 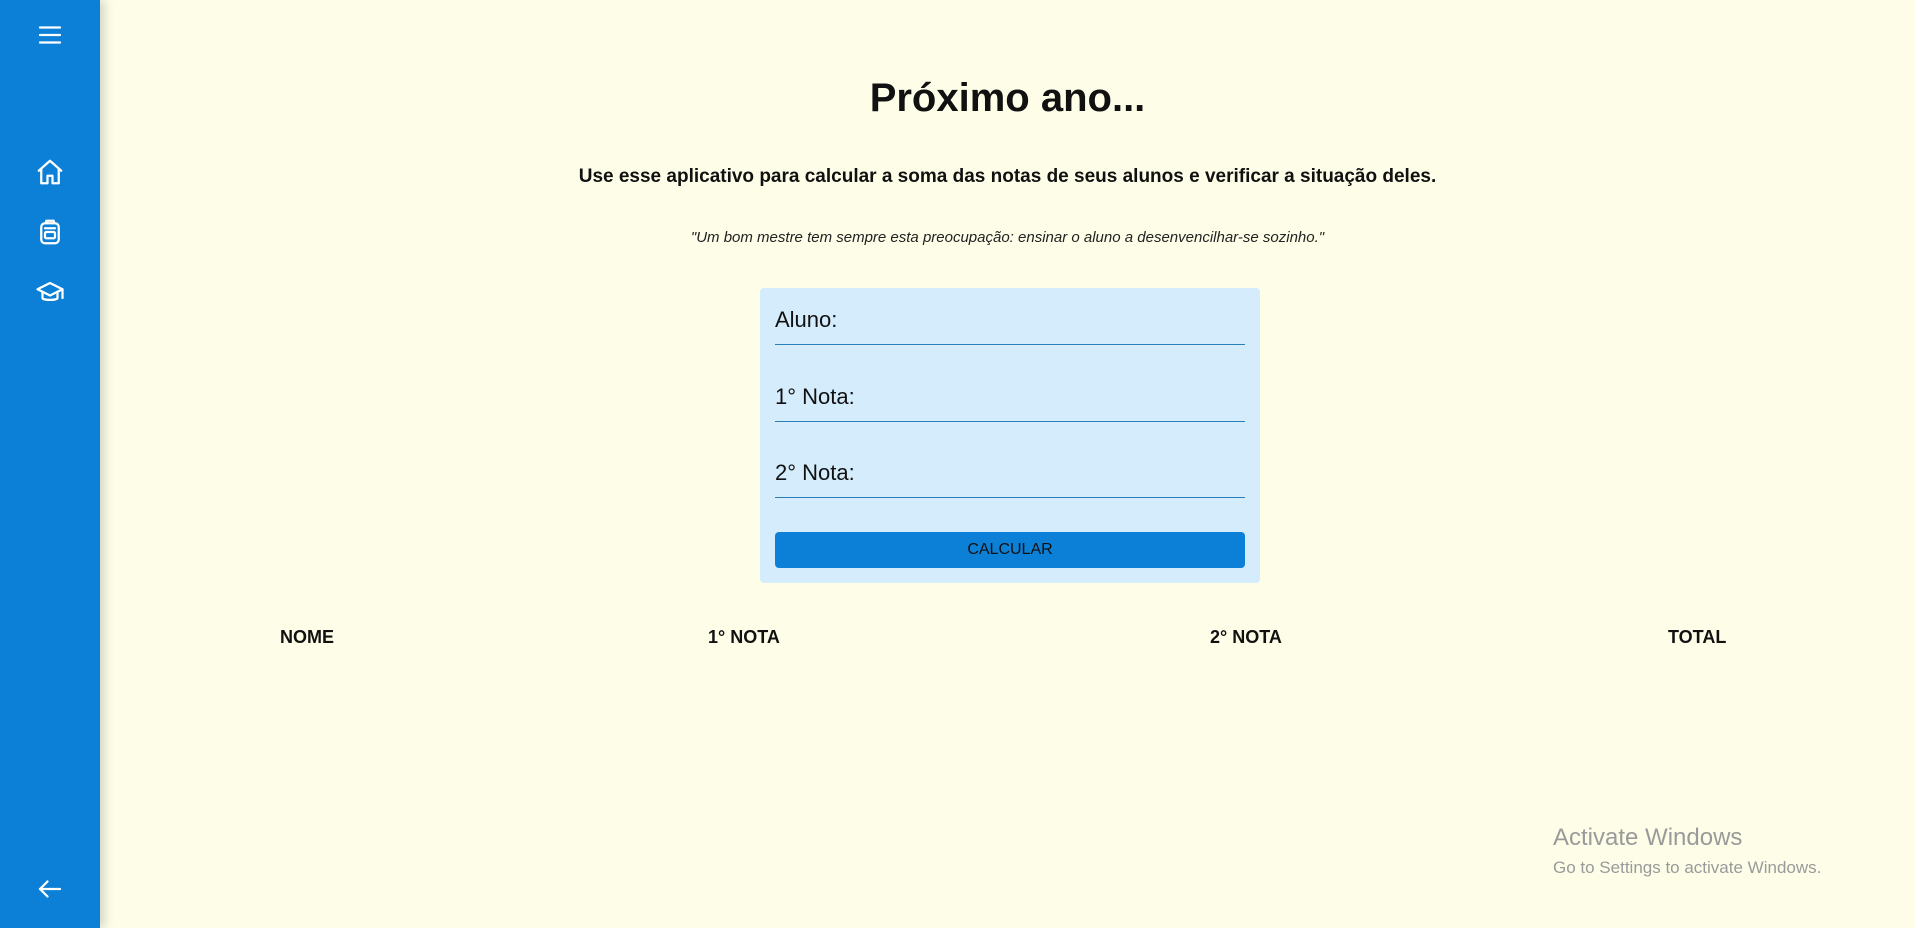 What do you see at coordinates (50, 464) in the screenshot?
I see `sidebar` at bounding box center [50, 464].